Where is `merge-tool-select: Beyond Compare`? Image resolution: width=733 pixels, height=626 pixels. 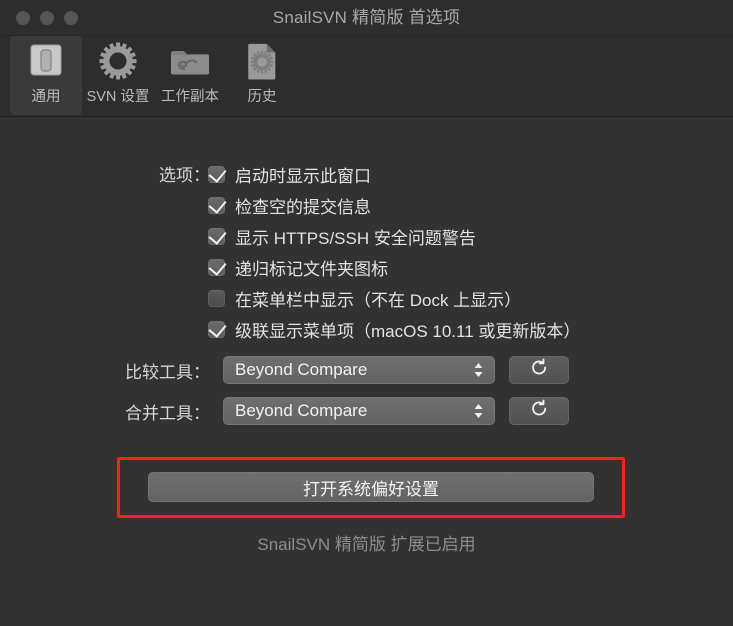 merge-tool-select: Beyond Compare is located at coordinates (359, 411).